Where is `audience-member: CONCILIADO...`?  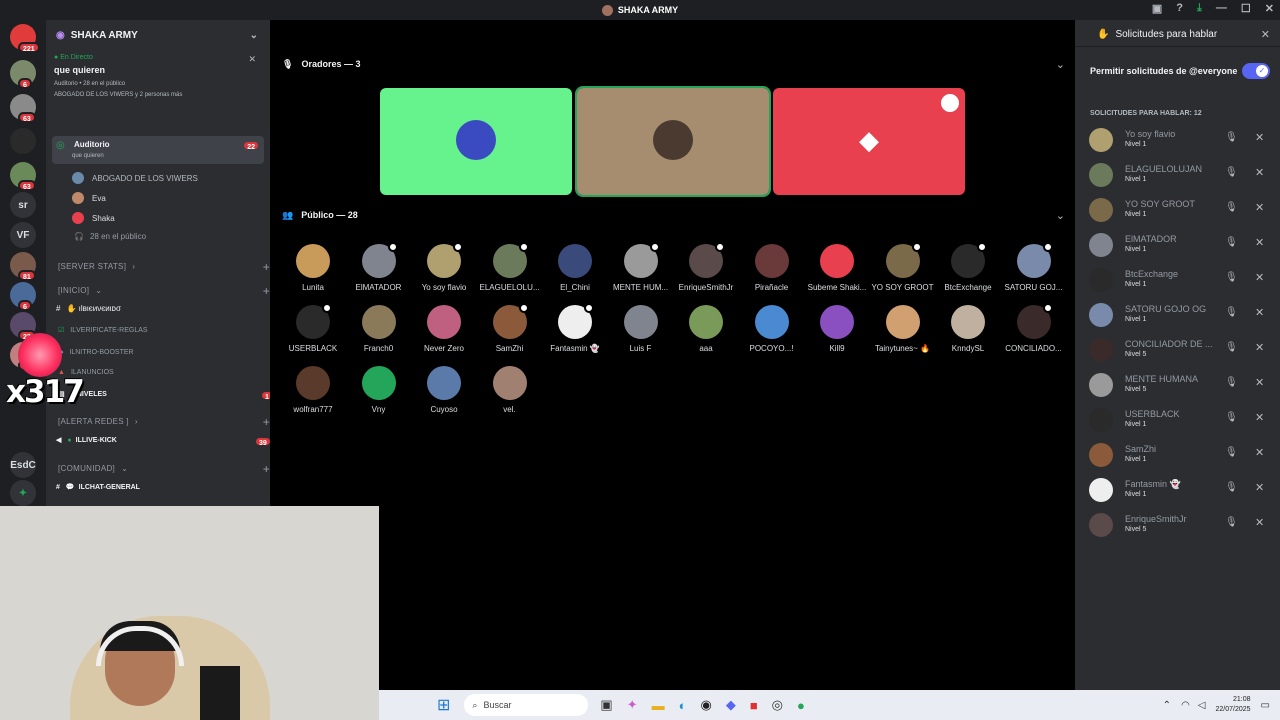
audience-member: CONCILIADO... is located at coordinates (1034, 329).